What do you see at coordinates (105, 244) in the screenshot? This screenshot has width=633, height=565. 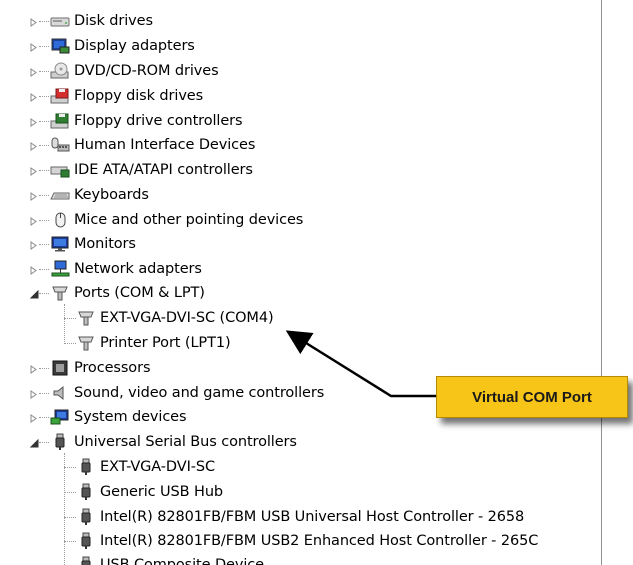 I see `tree-item-label: Monitors` at bounding box center [105, 244].